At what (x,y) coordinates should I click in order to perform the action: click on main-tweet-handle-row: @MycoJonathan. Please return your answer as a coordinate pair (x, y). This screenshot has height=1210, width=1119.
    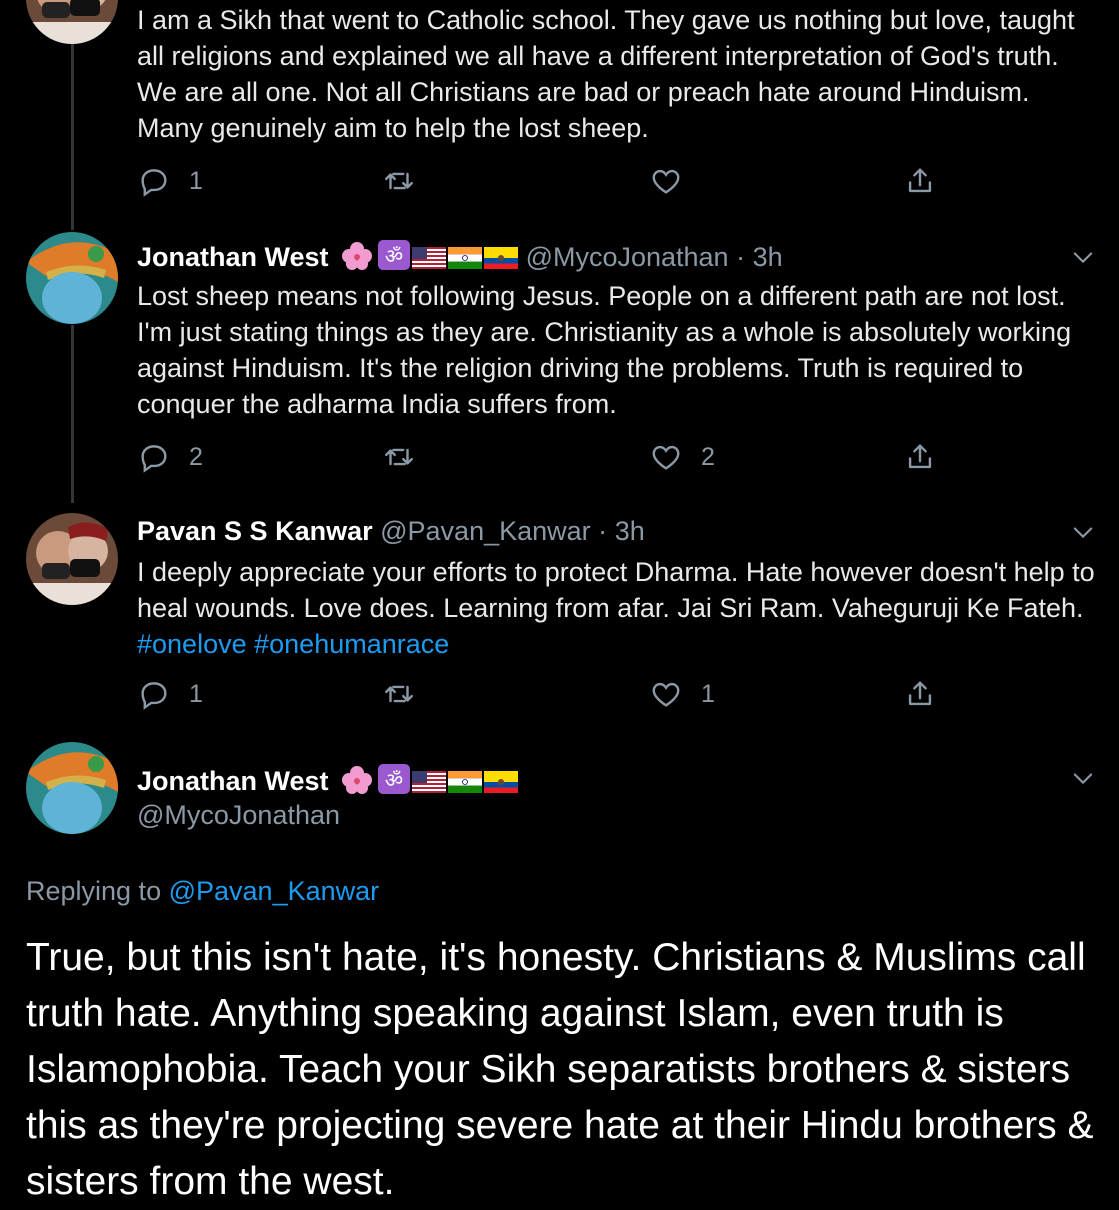
    Looking at the image, I should click on (238, 815).